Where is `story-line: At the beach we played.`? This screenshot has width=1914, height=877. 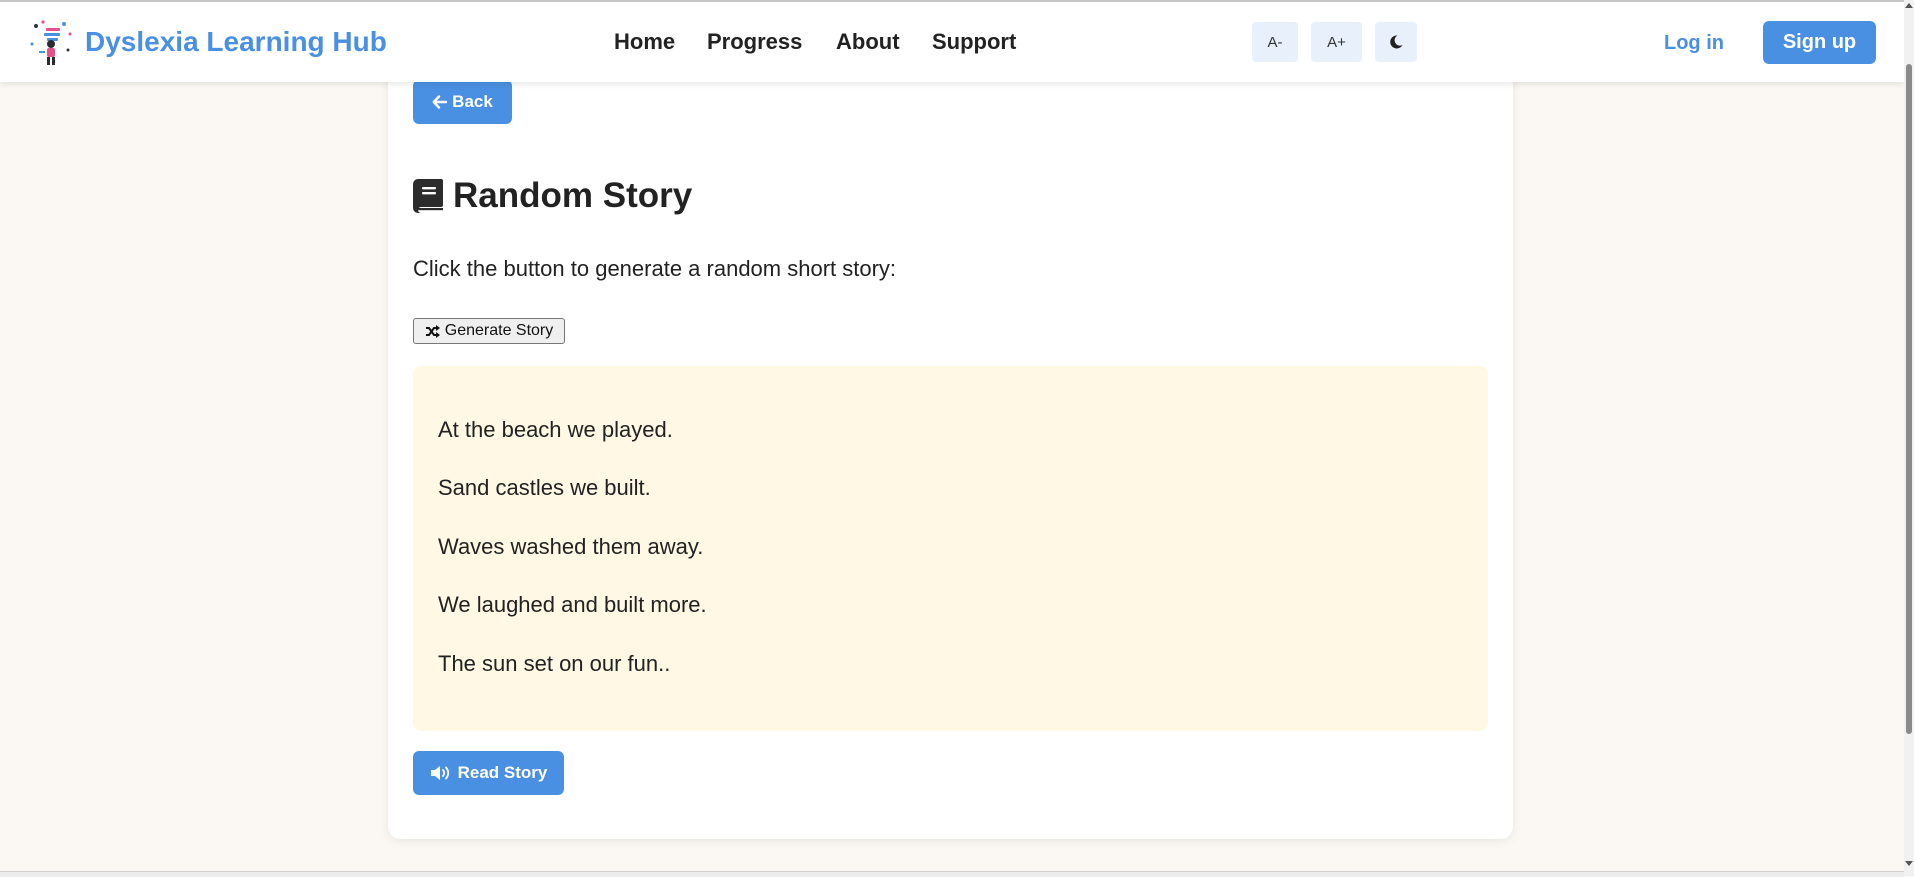
story-line: At the beach we played. is located at coordinates (555, 429).